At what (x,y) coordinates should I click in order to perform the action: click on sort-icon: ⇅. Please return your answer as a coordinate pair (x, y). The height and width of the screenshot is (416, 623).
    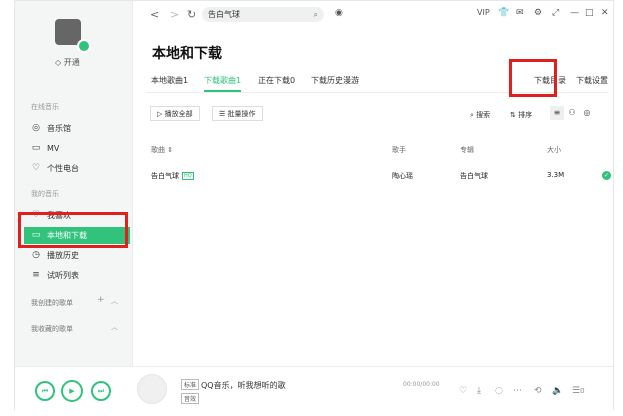
    Looking at the image, I should click on (513, 115).